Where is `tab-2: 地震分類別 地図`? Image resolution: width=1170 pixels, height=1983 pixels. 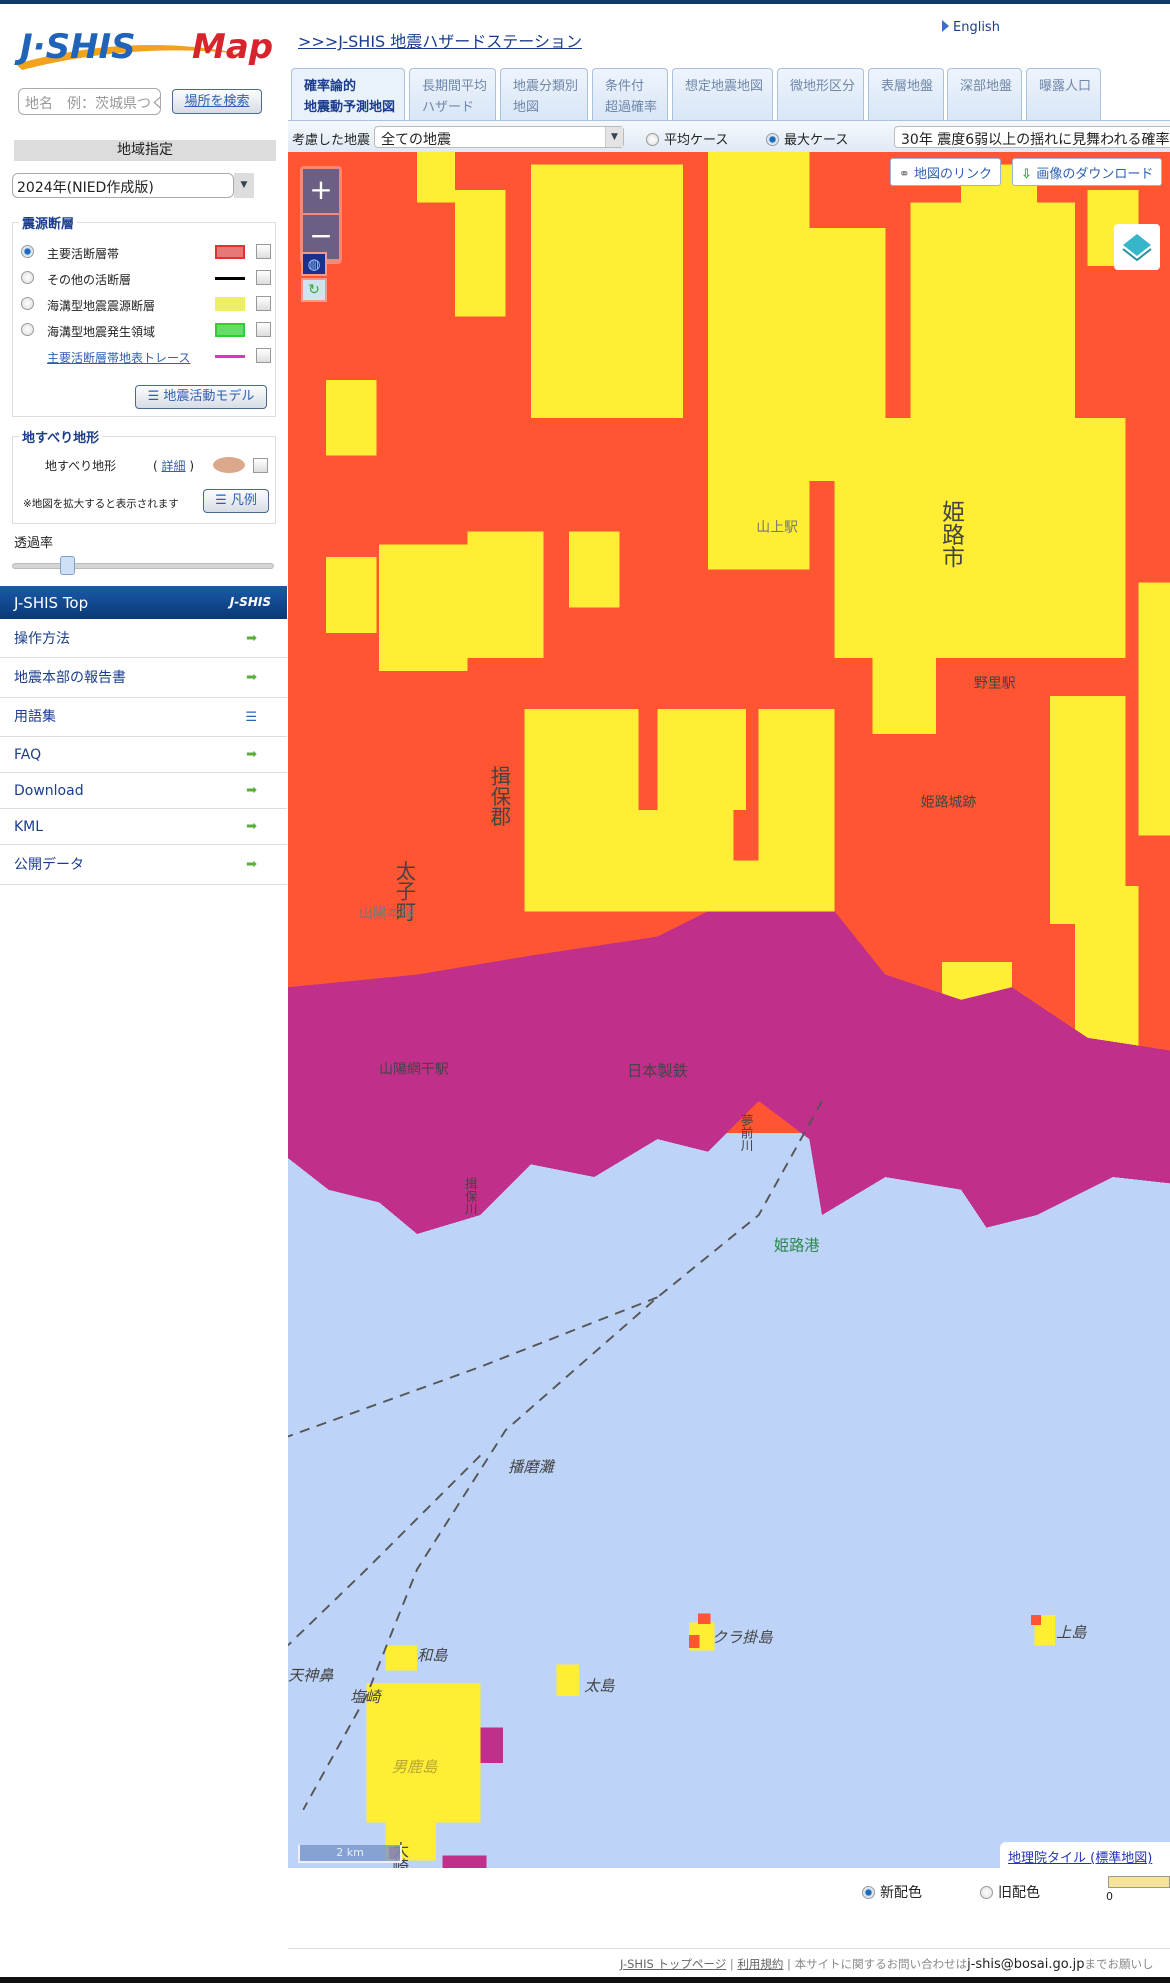 tab-2: 地震分類別 地図 is located at coordinates (544, 94).